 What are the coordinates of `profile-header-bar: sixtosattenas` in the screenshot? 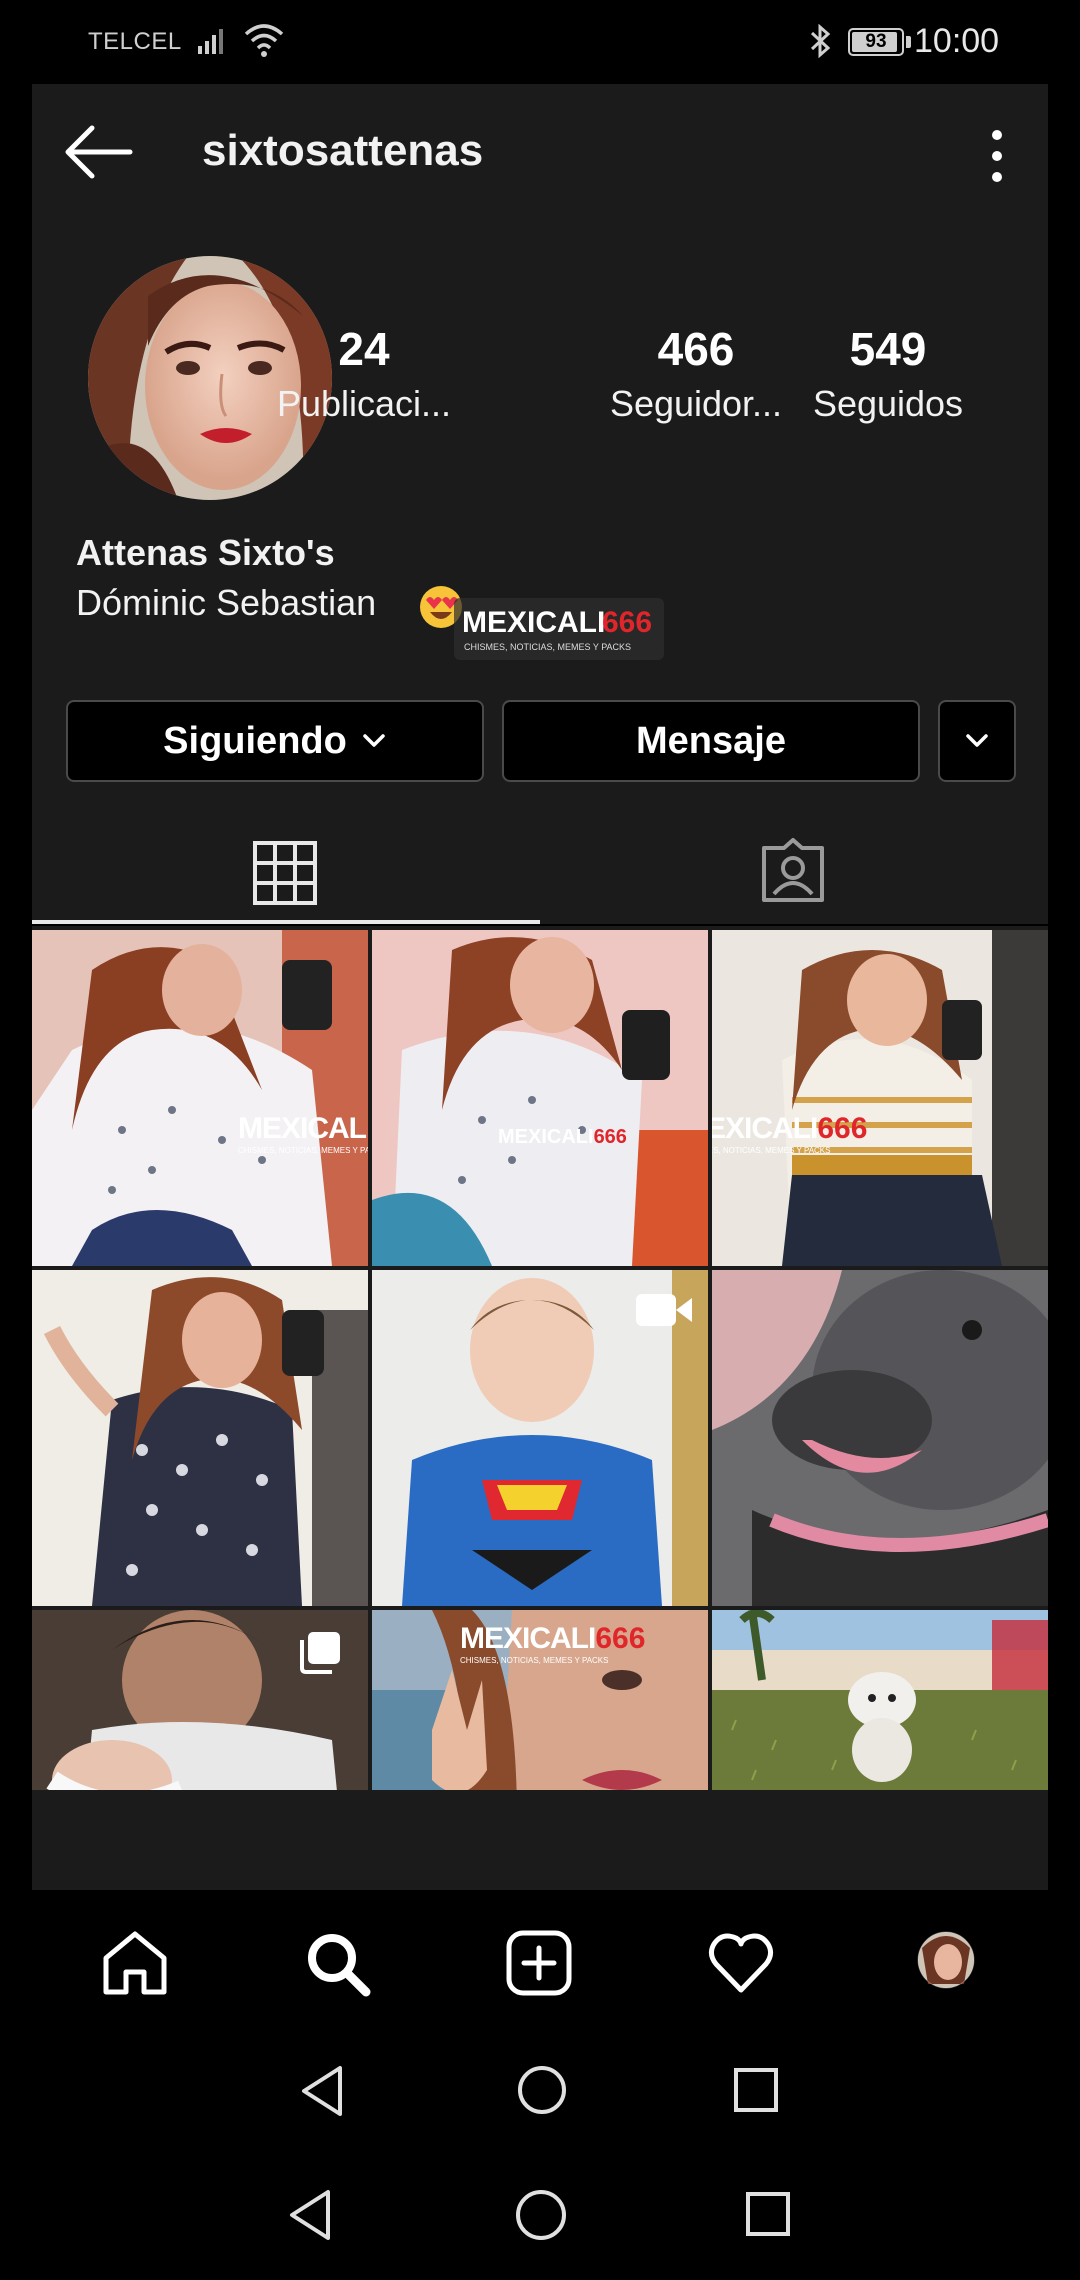 It's located at (540, 152).